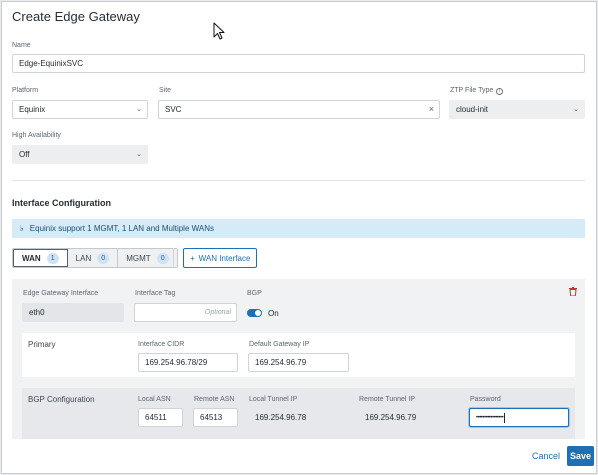  What do you see at coordinates (154, 399) in the screenshot?
I see `local-asn-label: Local ASN` at bounding box center [154, 399].